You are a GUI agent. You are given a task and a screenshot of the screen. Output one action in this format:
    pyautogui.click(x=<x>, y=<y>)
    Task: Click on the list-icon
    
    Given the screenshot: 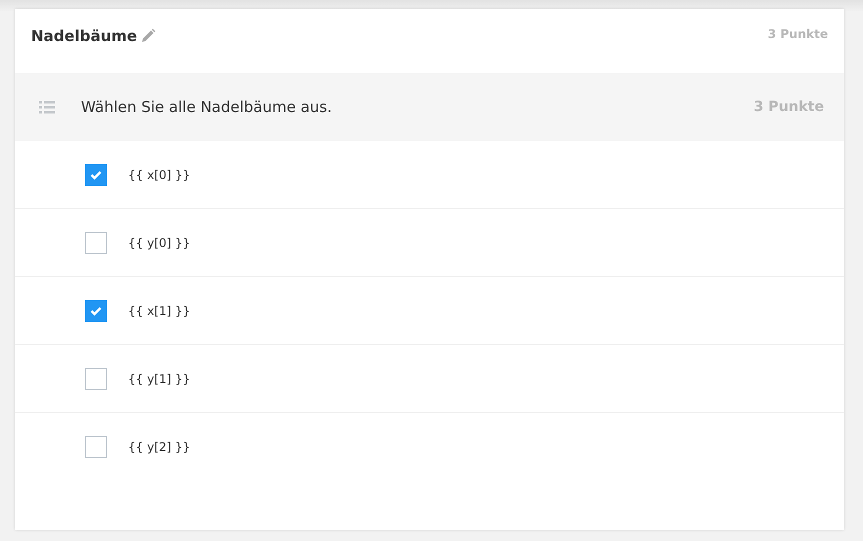 What is the action you would take?
    pyautogui.click(x=47, y=107)
    